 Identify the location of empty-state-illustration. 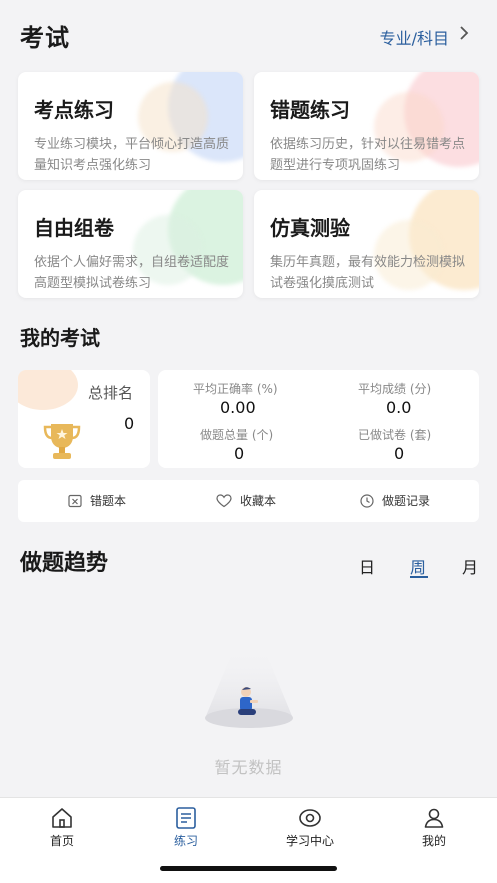
(249, 688).